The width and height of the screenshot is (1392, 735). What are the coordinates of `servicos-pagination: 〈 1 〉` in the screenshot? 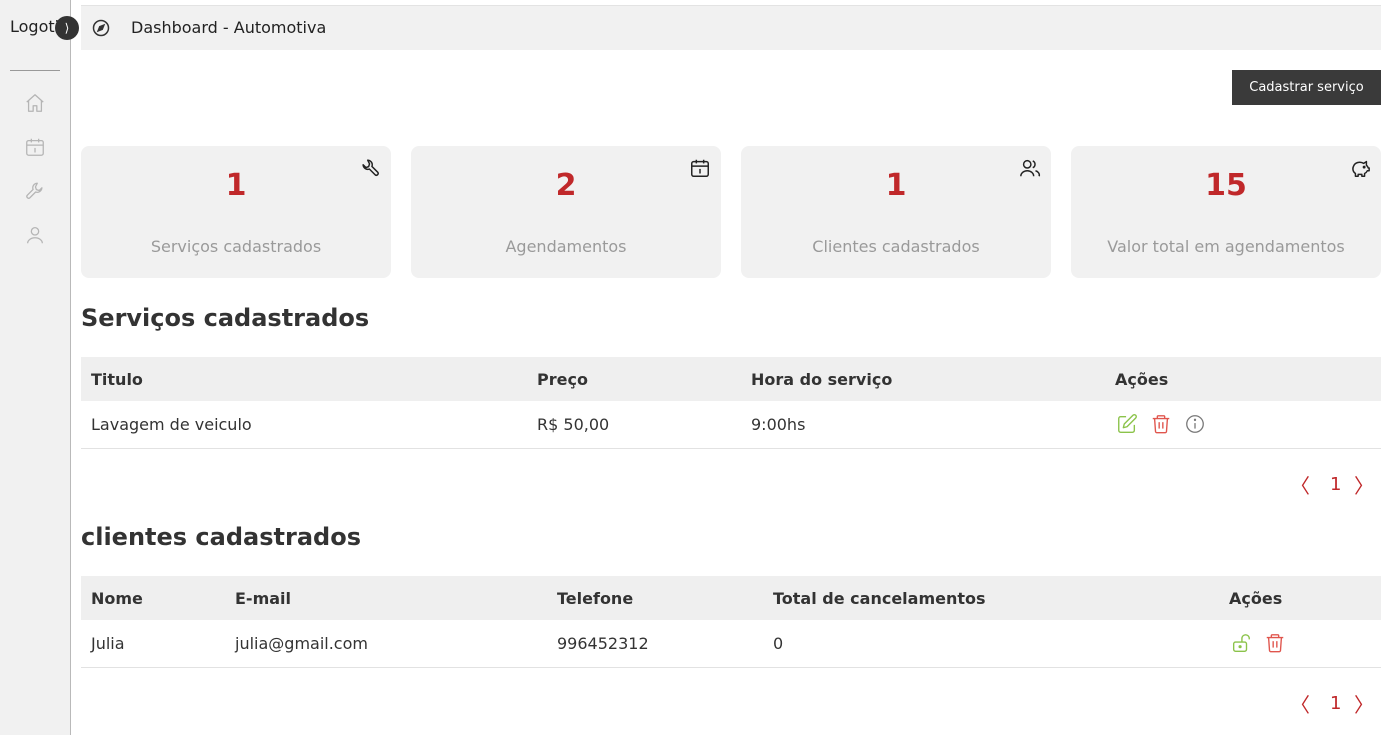 It's located at (1340, 485).